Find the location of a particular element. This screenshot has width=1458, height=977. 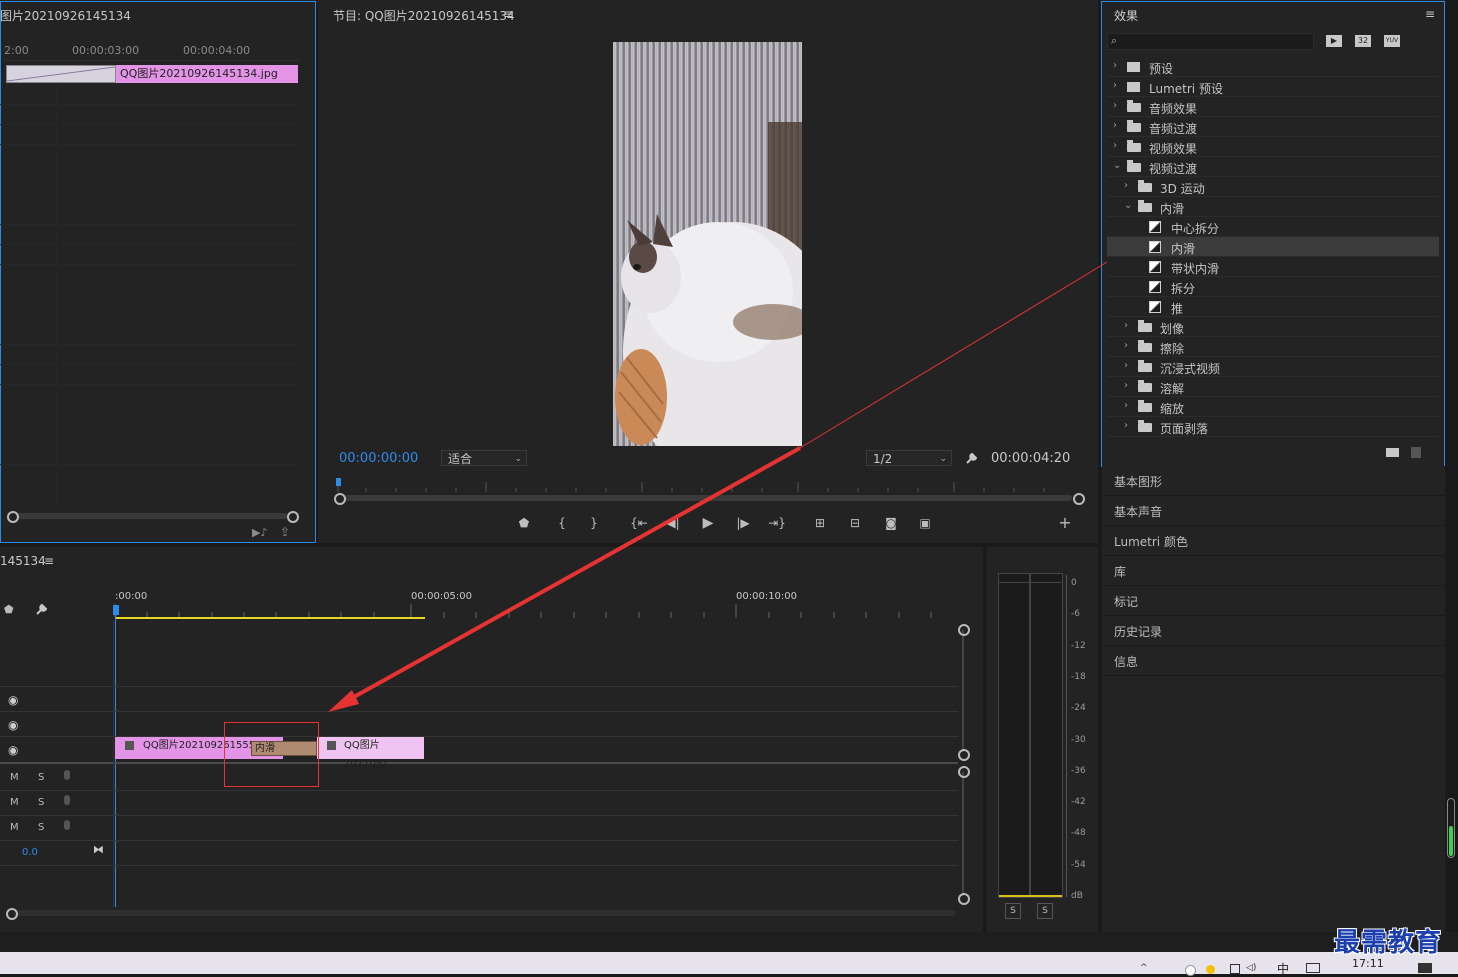

watermark-logo: 最需教育 is located at coordinates (1388, 943).